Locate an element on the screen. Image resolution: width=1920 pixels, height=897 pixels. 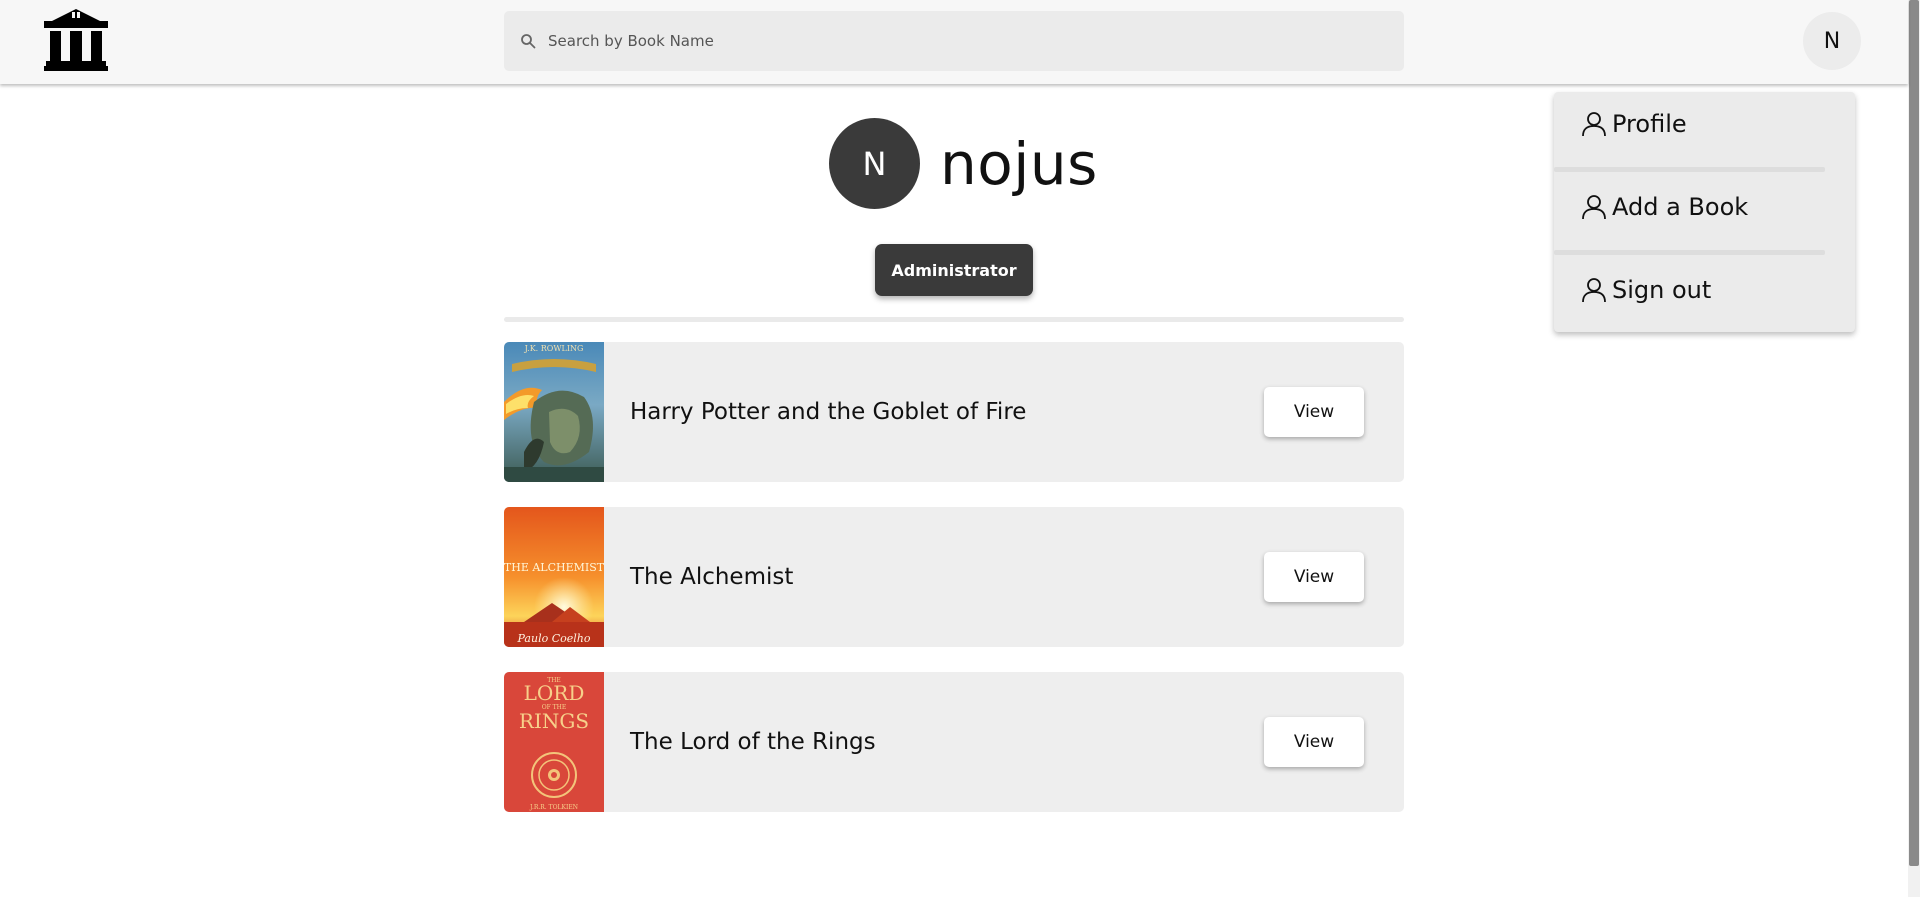
profile-header: N nojus is located at coordinates (963, 163).